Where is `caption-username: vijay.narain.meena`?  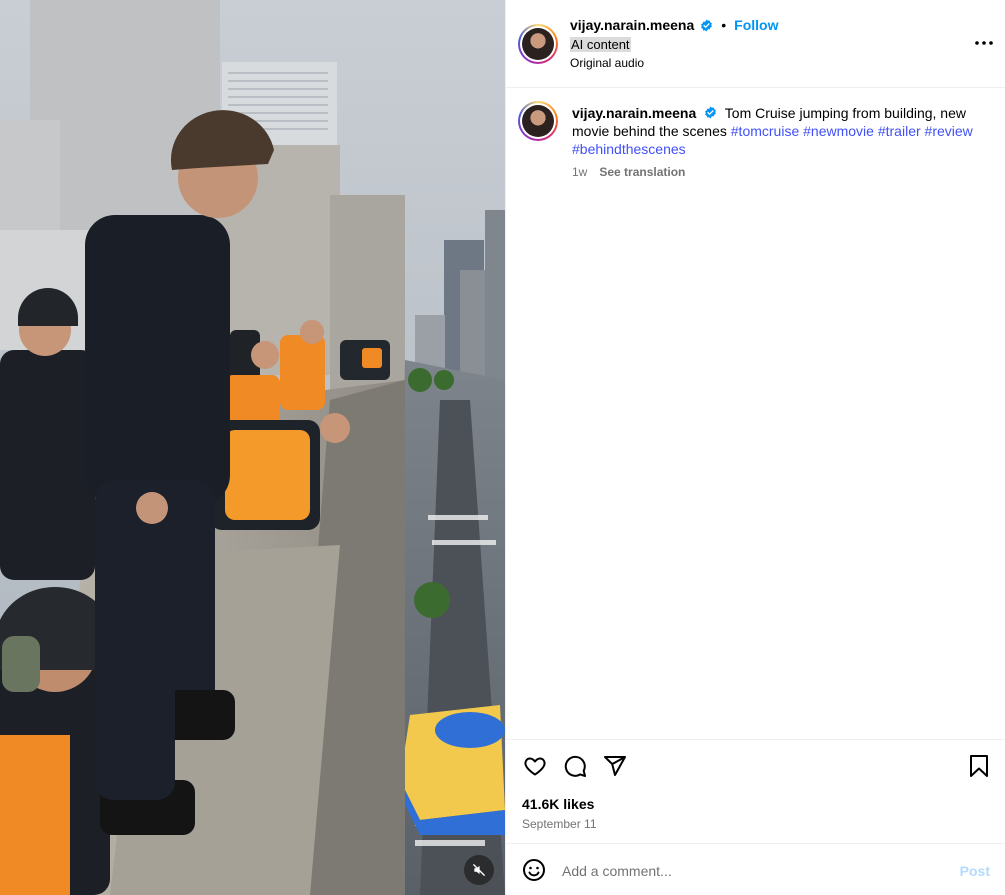
caption-username: vijay.narain.meena is located at coordinates (634, 113).